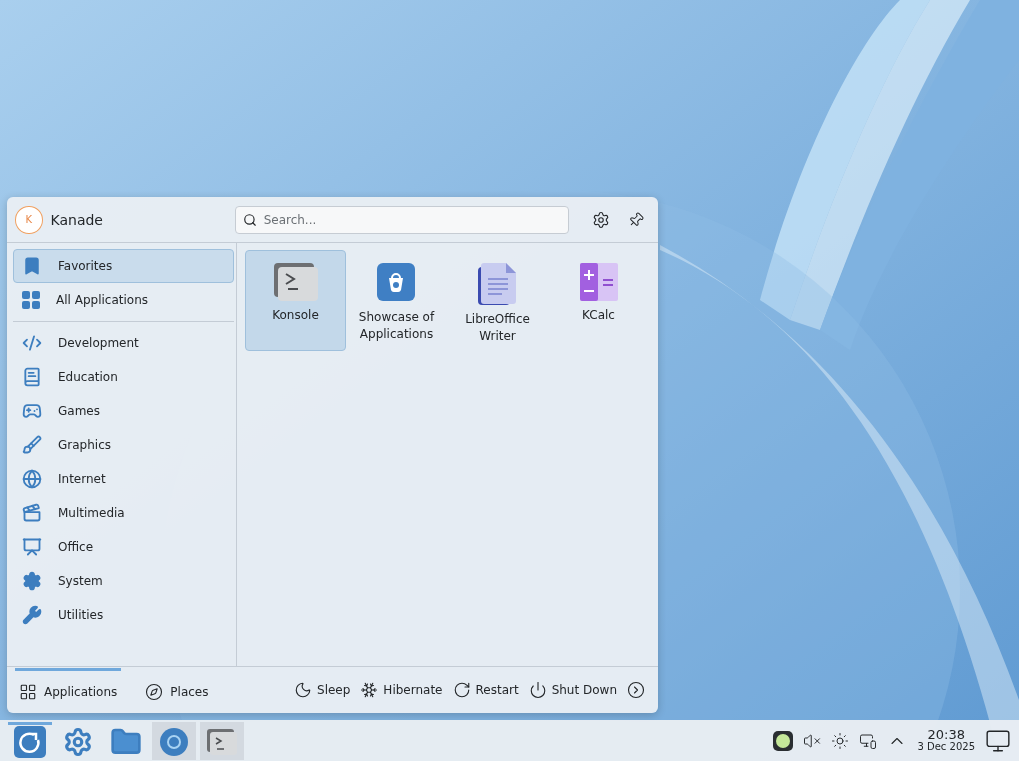  I want to click on category-item: Development, so click(123, 343).